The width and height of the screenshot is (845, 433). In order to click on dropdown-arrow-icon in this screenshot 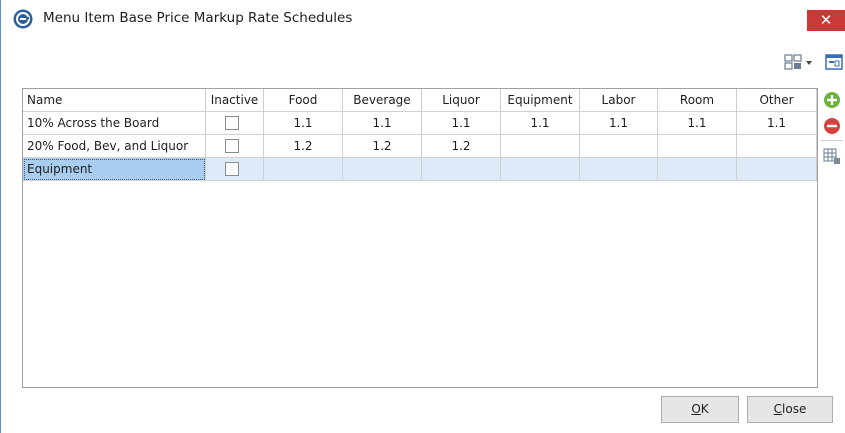, I will do `click(809, 62)`.